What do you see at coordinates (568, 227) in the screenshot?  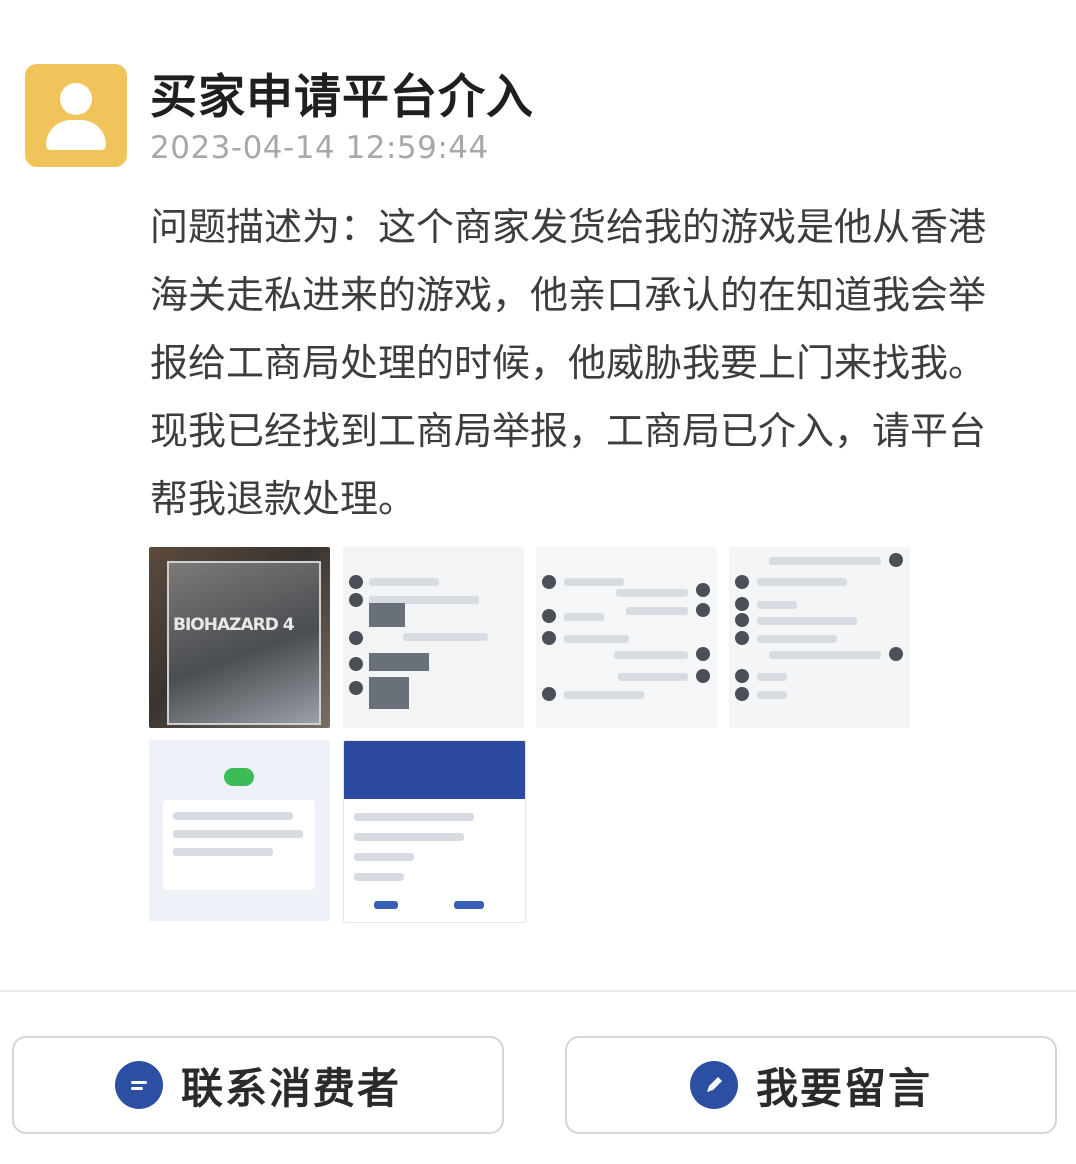 I see `description-line: 问题描述为：这个商家发货给我的游戏是他从香港` at bounding box center [568, 227].